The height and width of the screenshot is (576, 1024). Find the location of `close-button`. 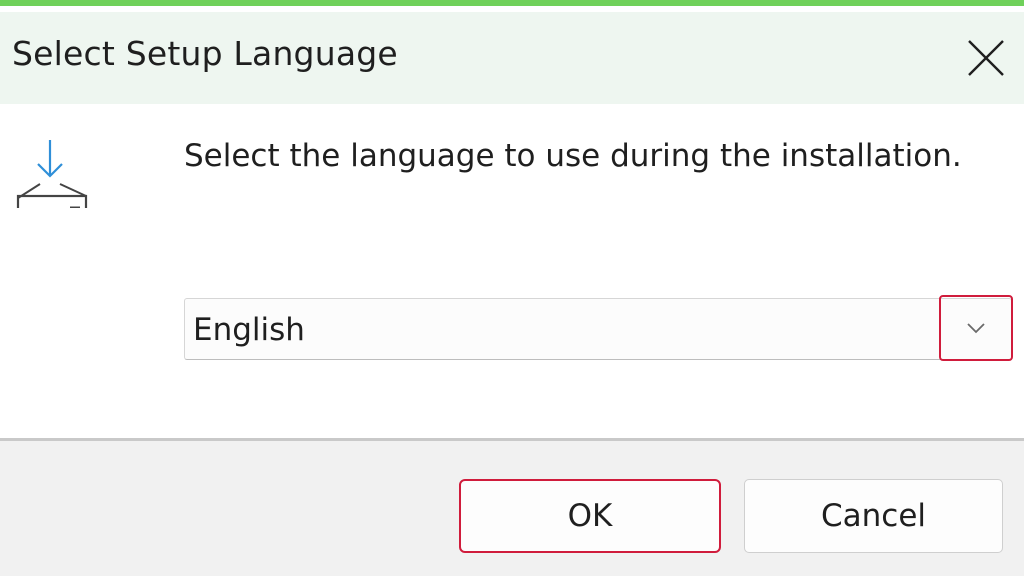

close-button is located at coordinates (986, 58).